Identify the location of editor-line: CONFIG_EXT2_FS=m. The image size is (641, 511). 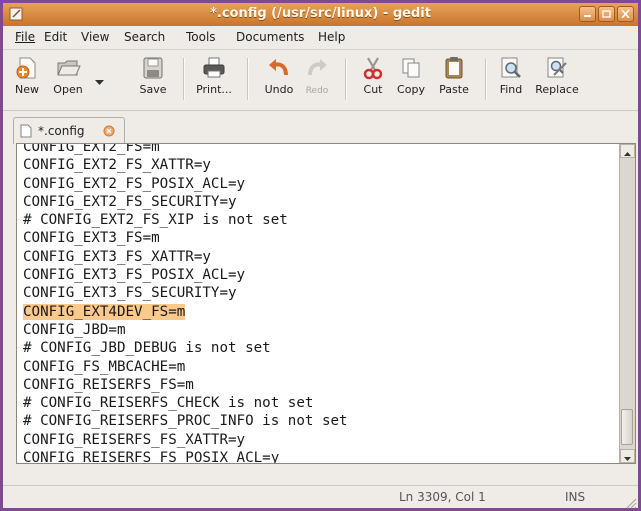
(185, 149).